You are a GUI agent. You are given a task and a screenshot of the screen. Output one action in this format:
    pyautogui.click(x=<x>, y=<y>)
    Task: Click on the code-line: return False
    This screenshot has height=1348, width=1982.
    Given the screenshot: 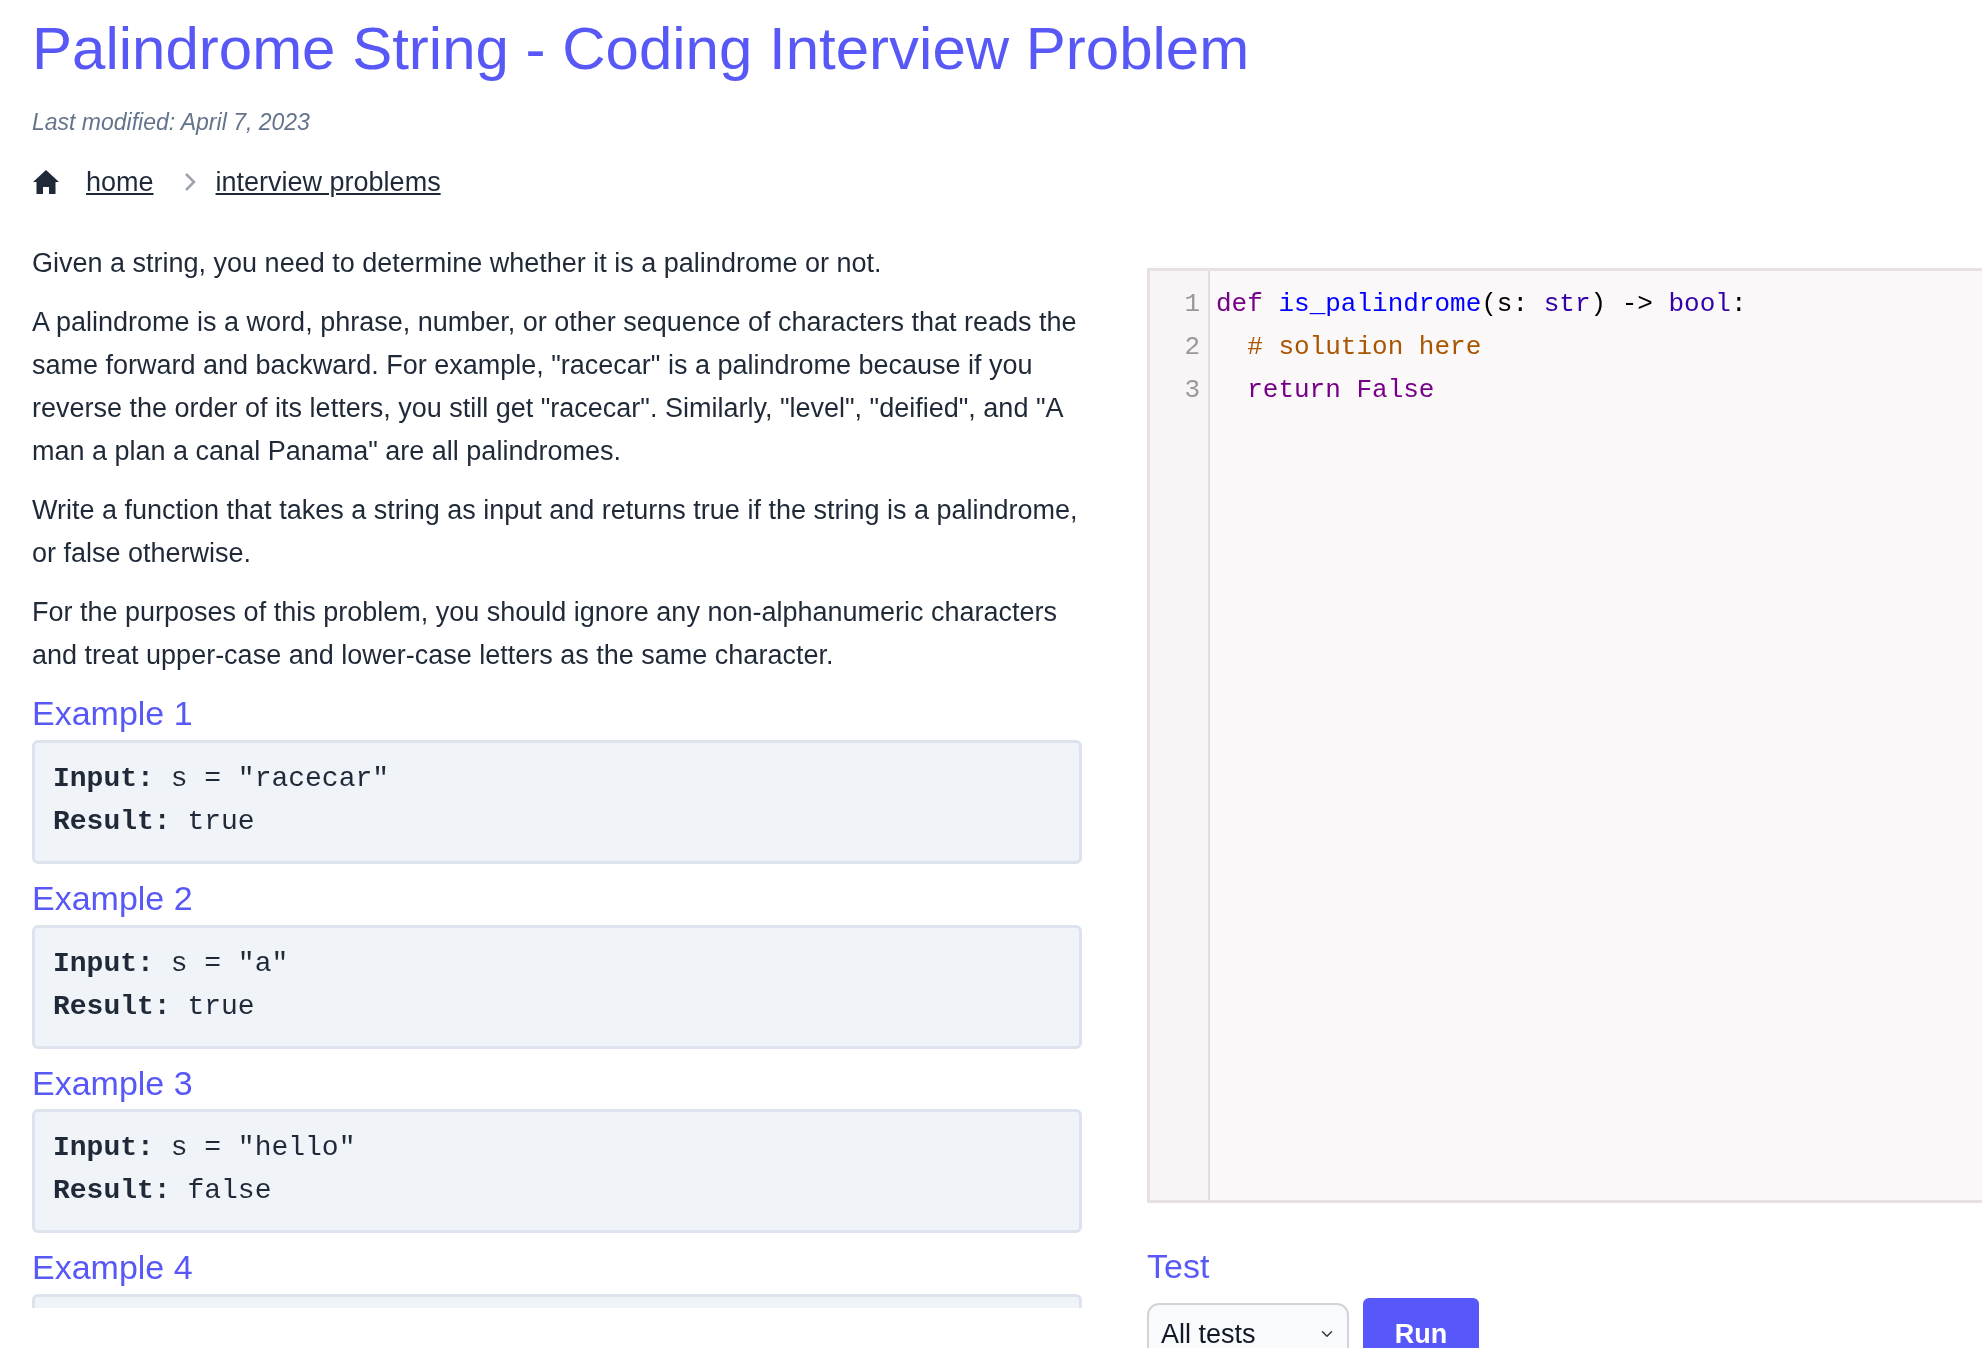 What is the action you would take?
    pyautogui.click(x=1341, y=390)
    